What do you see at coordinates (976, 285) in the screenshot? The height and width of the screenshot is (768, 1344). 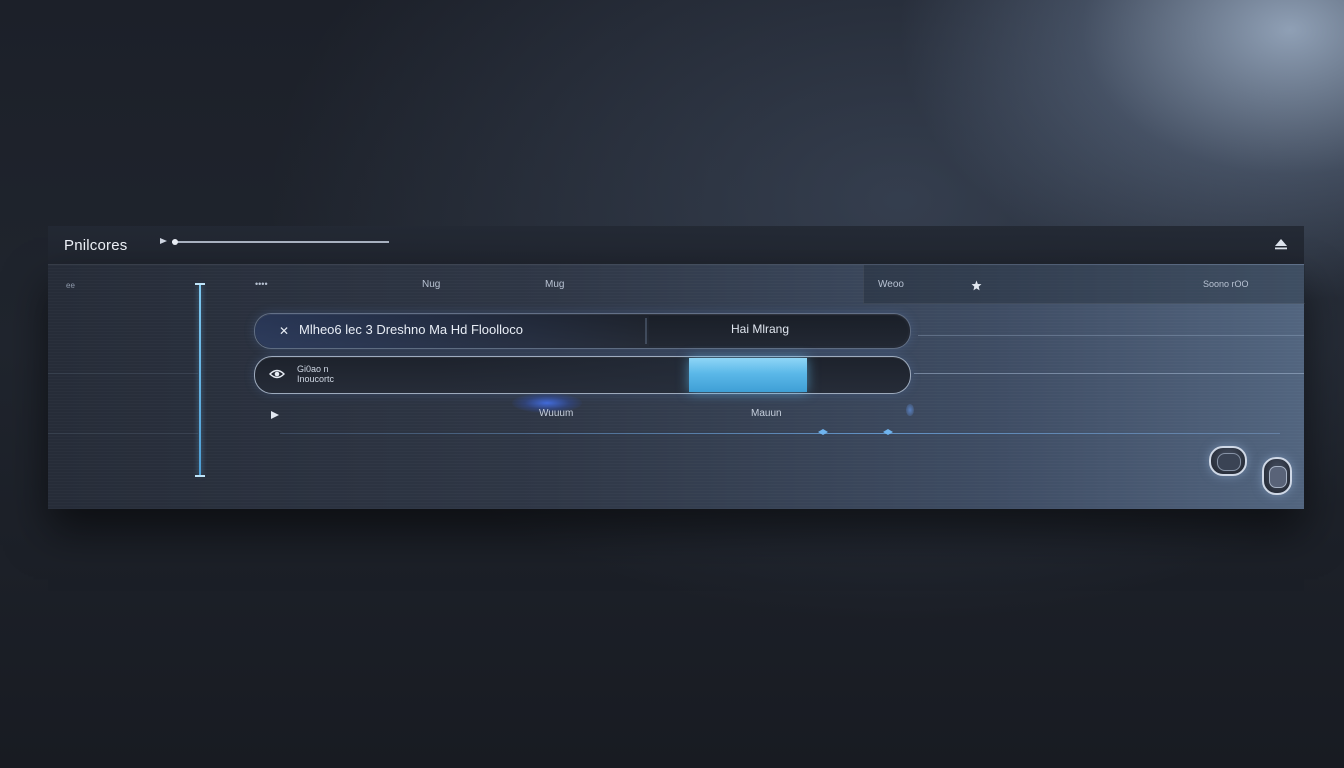 I see `star-icon` at bounding box center [976, 285].